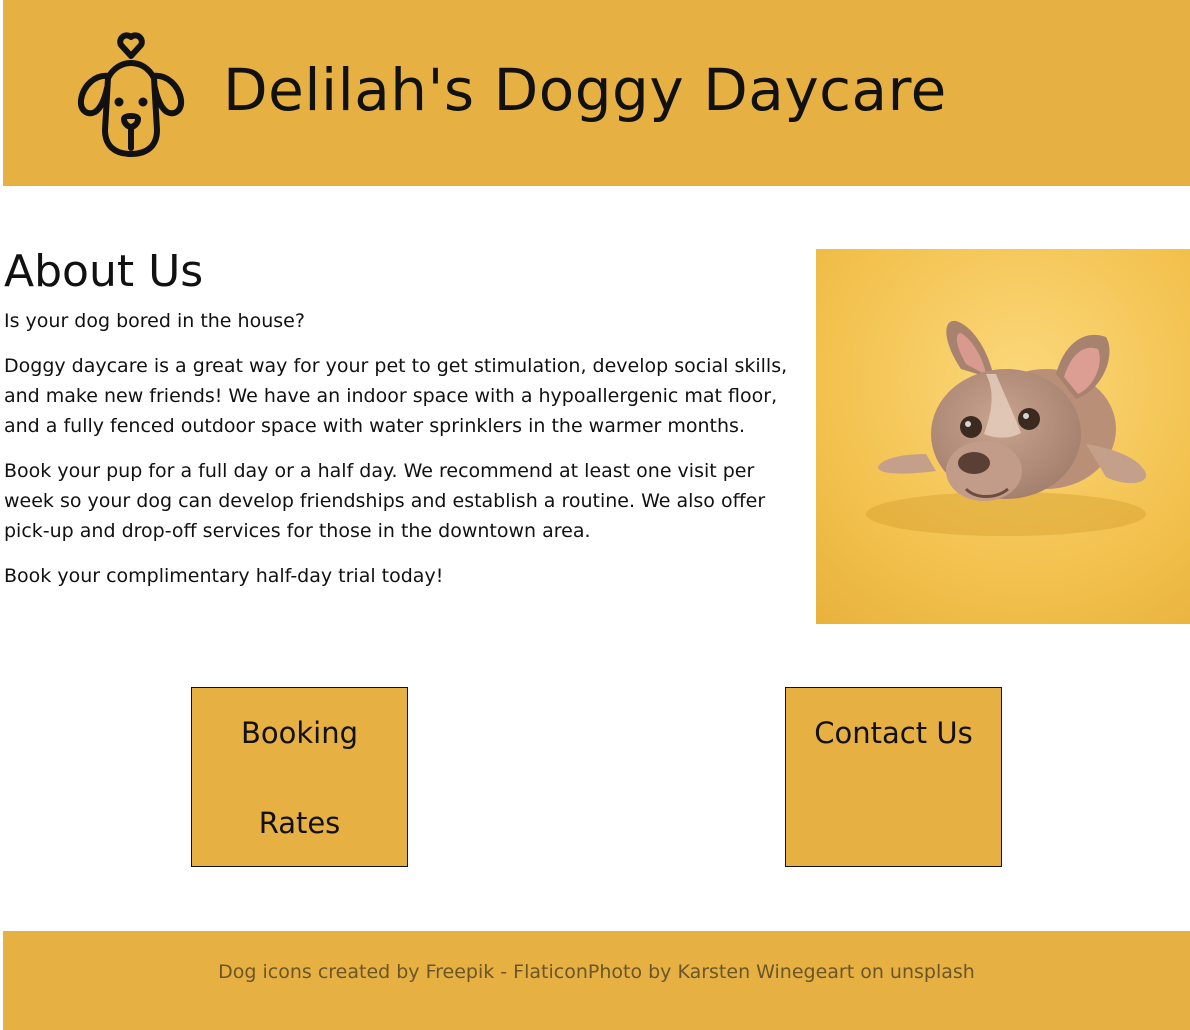  Describe the element at coordinates (585, 90) in the screenshot. I see `site-title: Delilah's Doggy Daycare` at that location.